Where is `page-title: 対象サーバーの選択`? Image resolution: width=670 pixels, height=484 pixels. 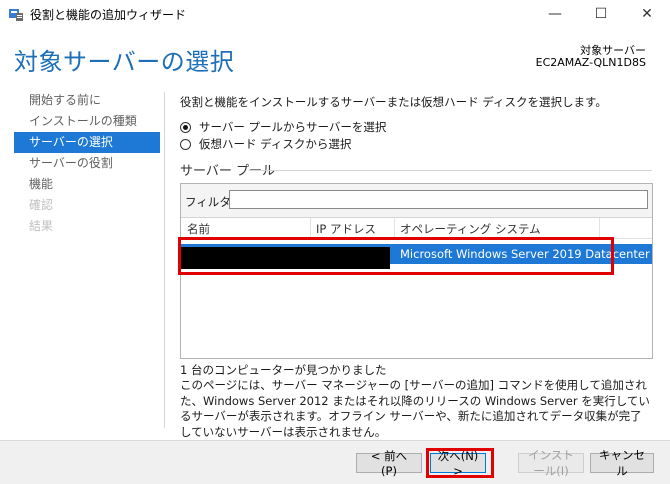
page-title: 対象サーバーの選択 is located at coordinates (124, 62).